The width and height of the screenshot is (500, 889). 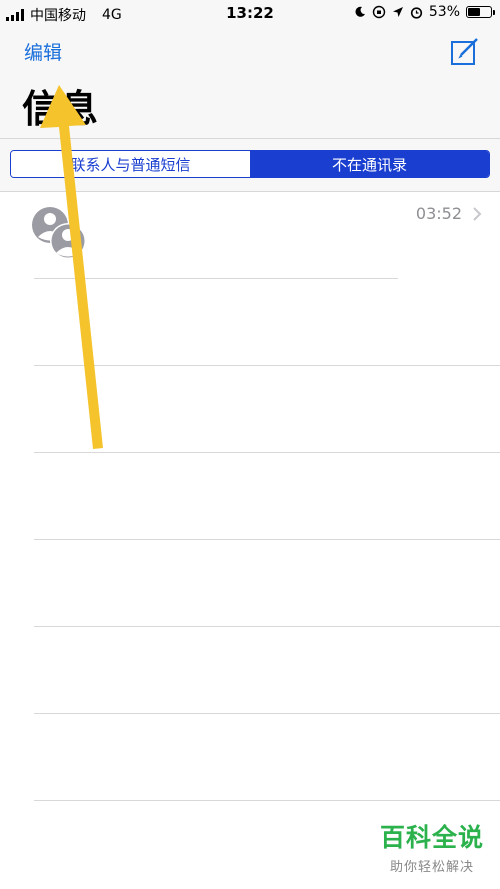 I want to click on moon-icon, so click(x=360, y=11).